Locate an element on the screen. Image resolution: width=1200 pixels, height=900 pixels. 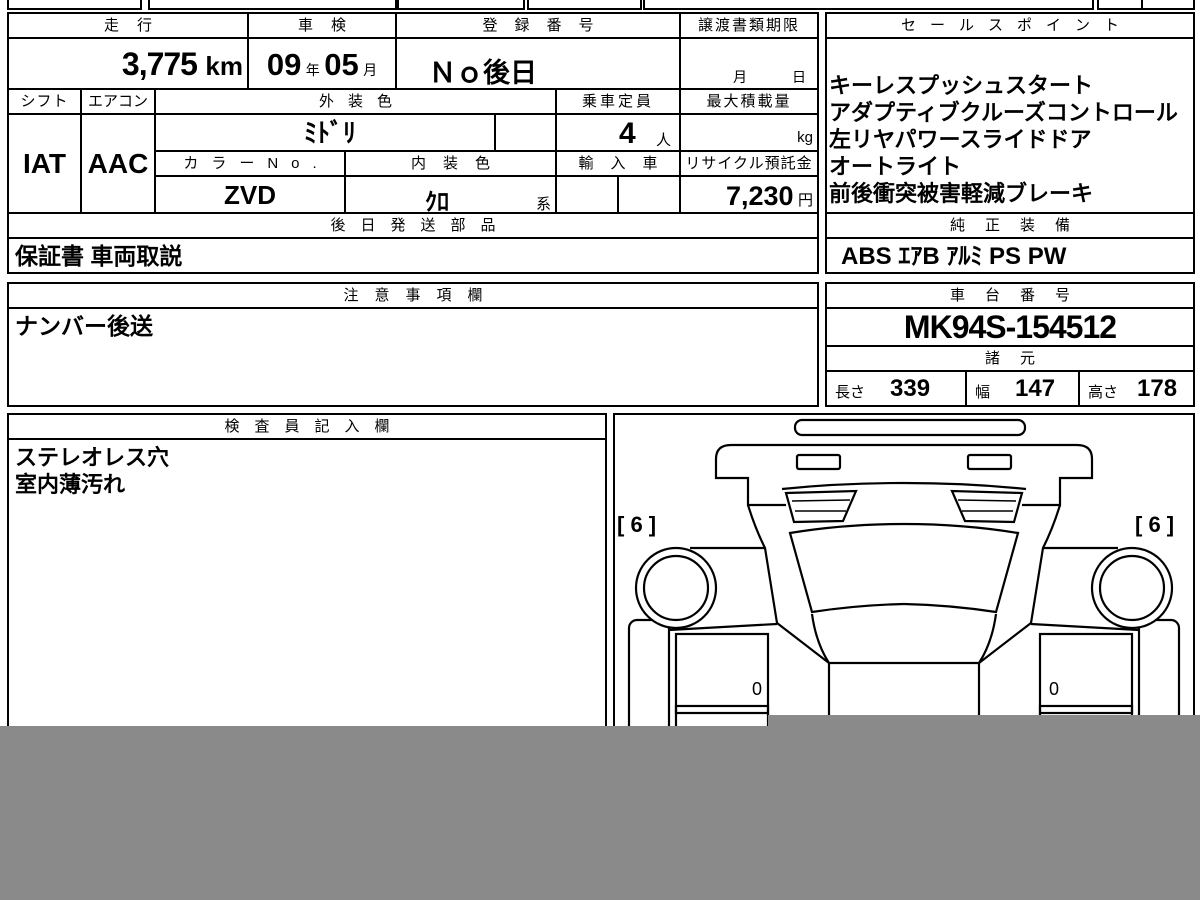
recycle-fee-cell: 7,230 円 is located at coordinates (749, 194).